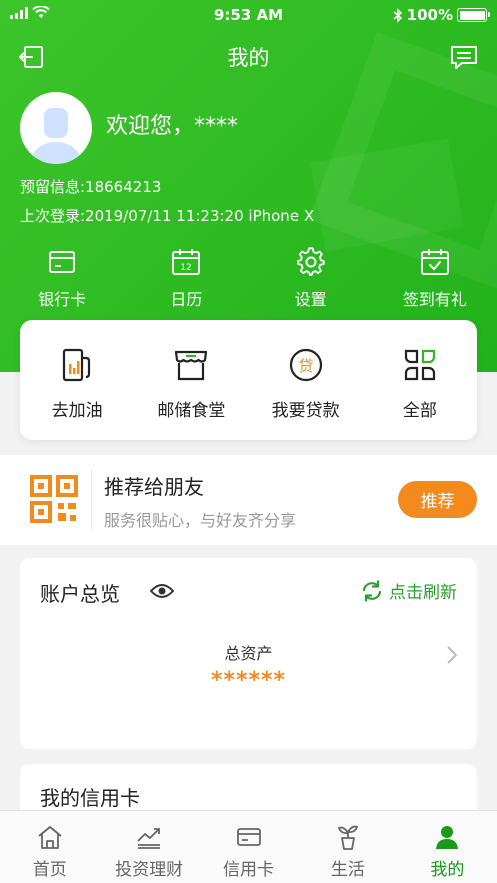  I want to click on service-card: 去加油 邮储食堂 贷 我要贷款 全部, so click(248, 380).